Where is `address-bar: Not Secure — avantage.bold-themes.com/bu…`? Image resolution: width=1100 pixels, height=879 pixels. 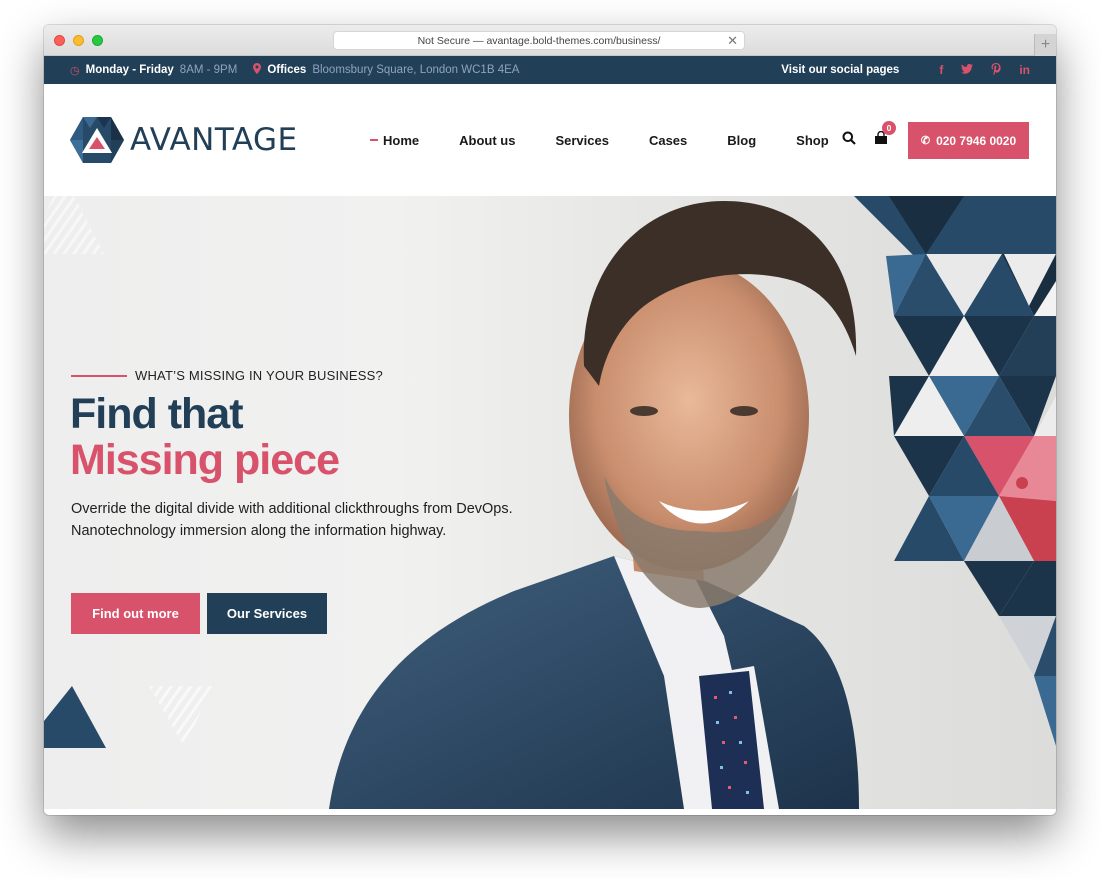
address-bar: Not Secure — avantage.bold-themes.com/bu… is located at coordinates (539, 40).